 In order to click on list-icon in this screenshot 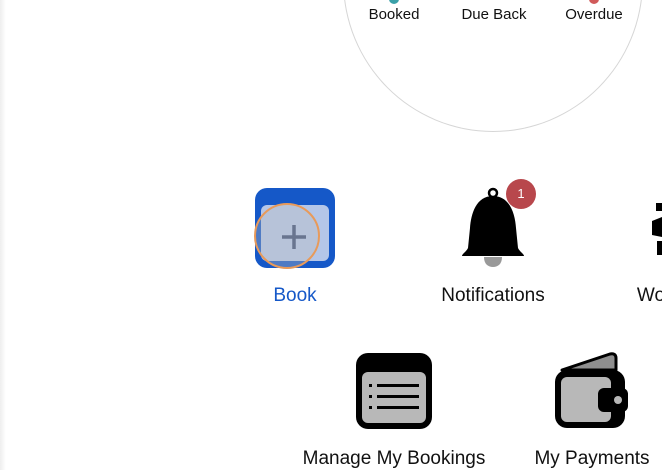, I will do `click(394, 391)`.